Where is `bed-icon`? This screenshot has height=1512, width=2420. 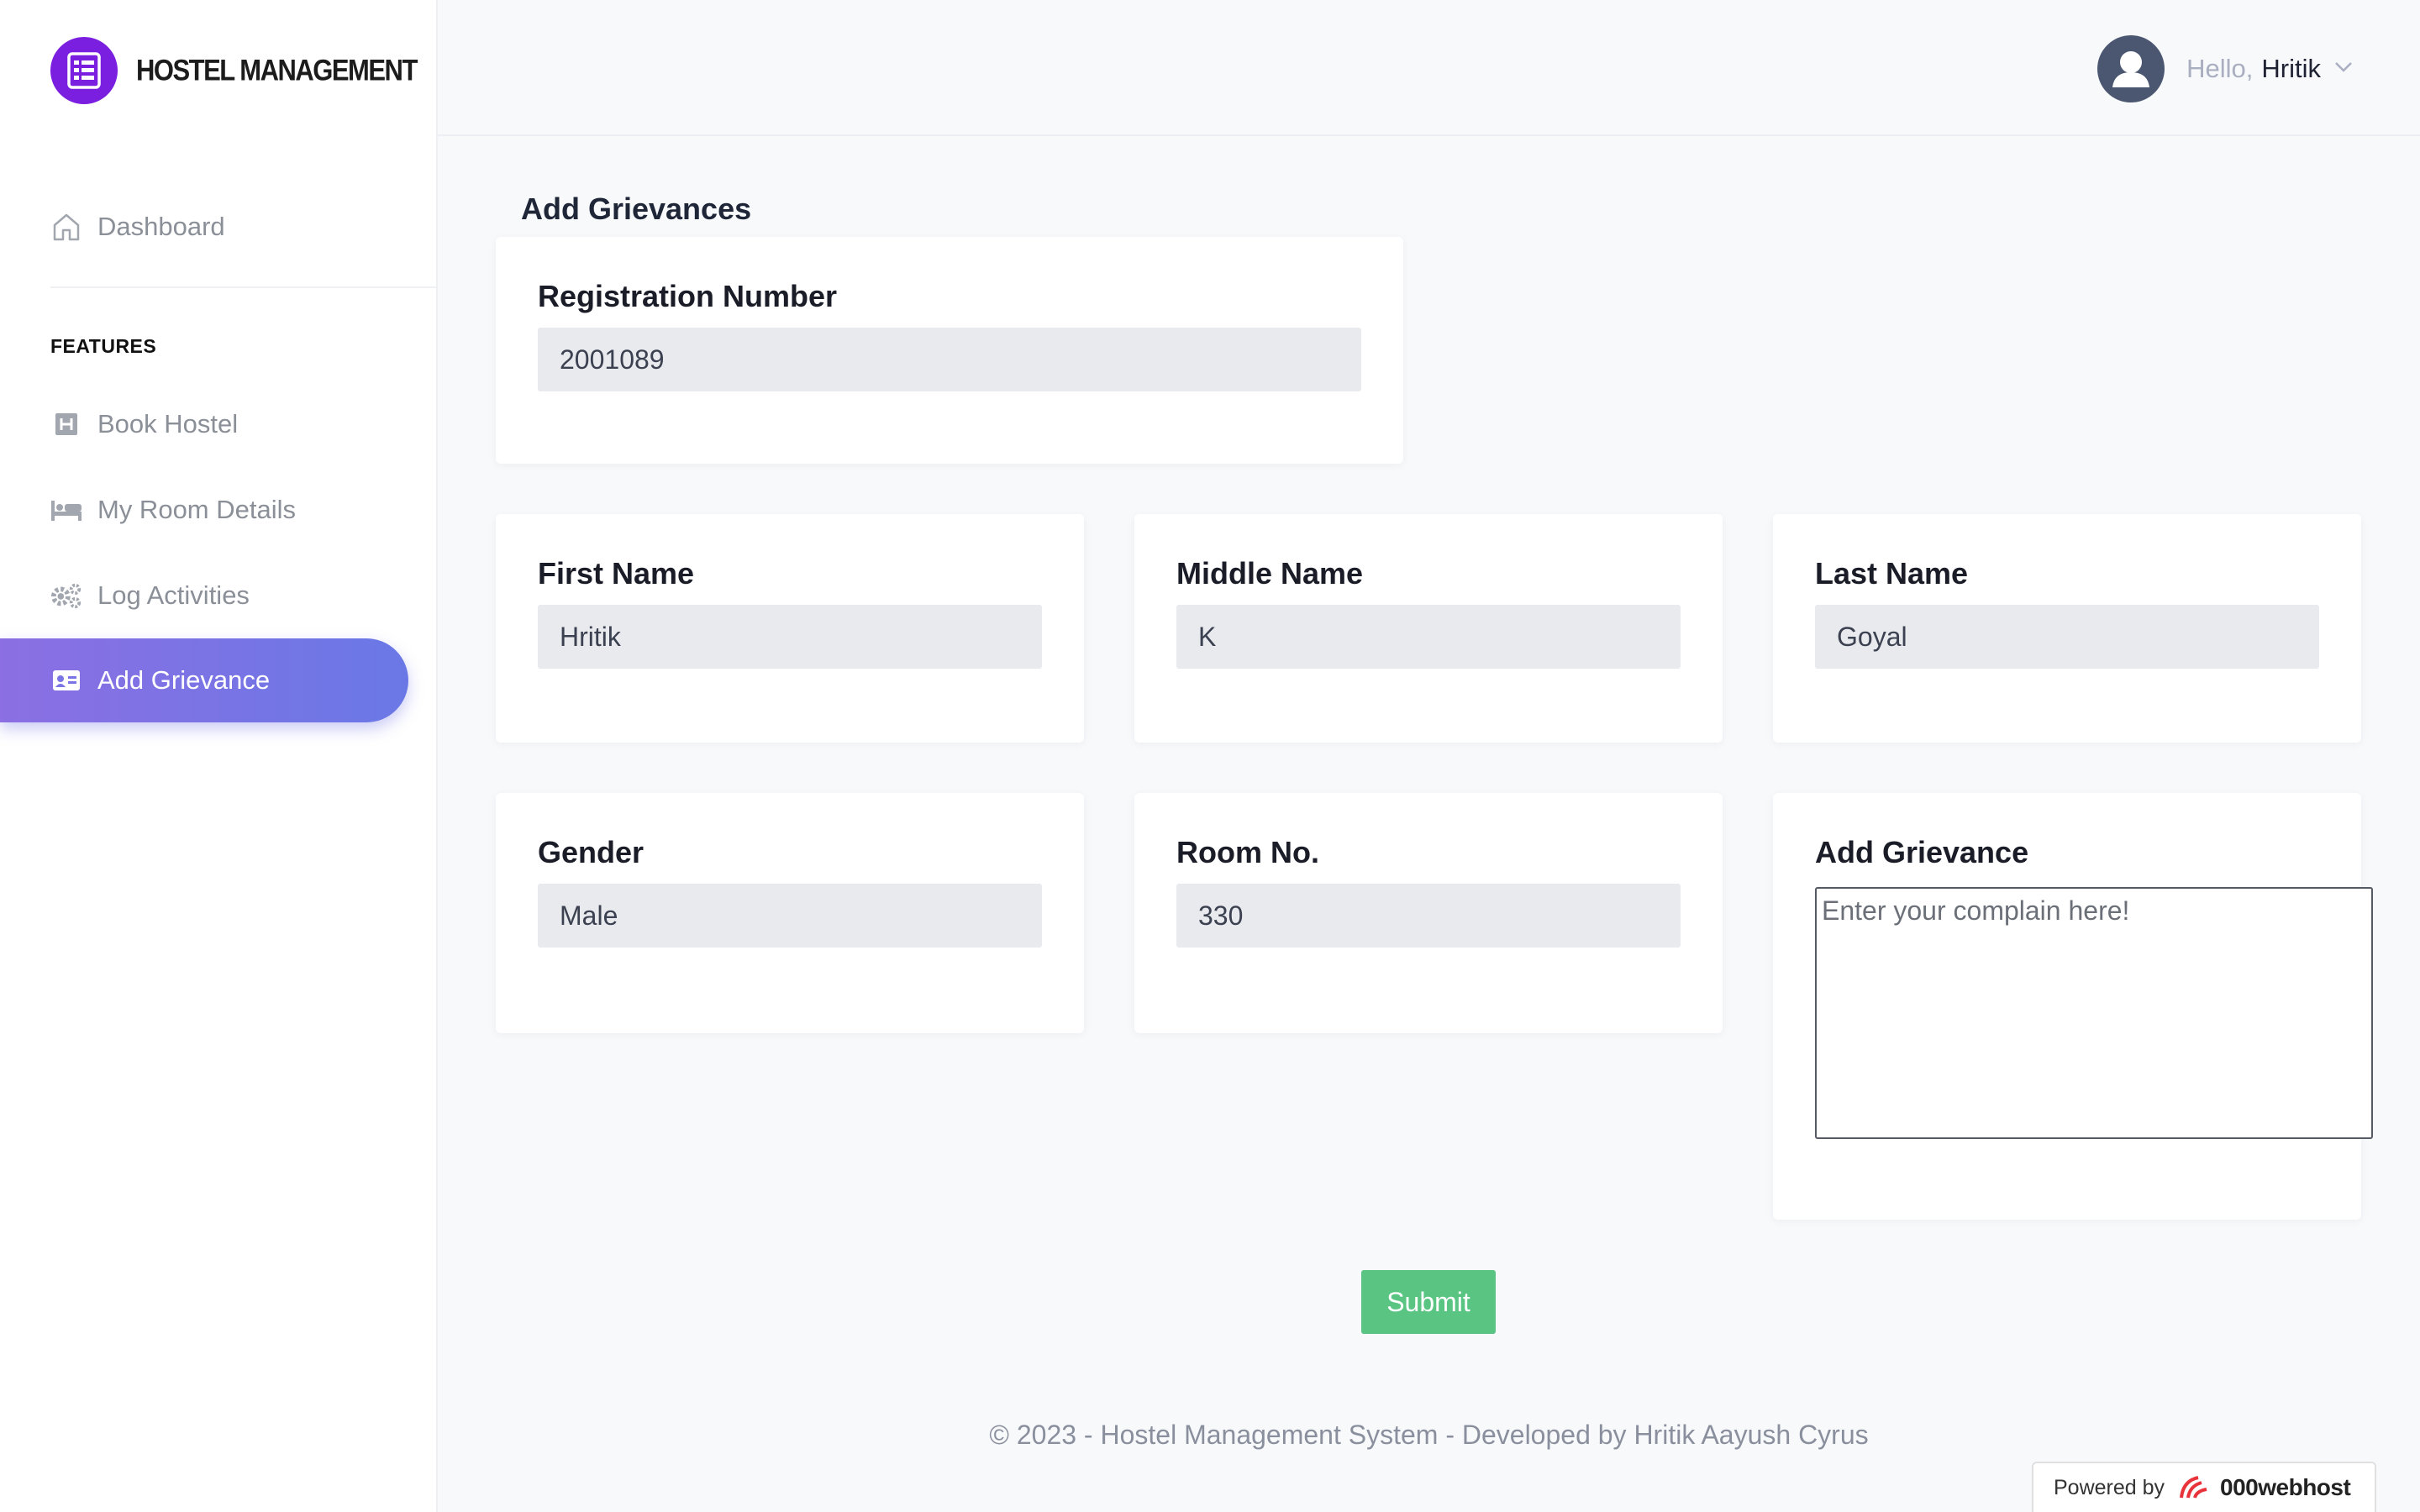 bed-icon is located at coordinates (66, 510).